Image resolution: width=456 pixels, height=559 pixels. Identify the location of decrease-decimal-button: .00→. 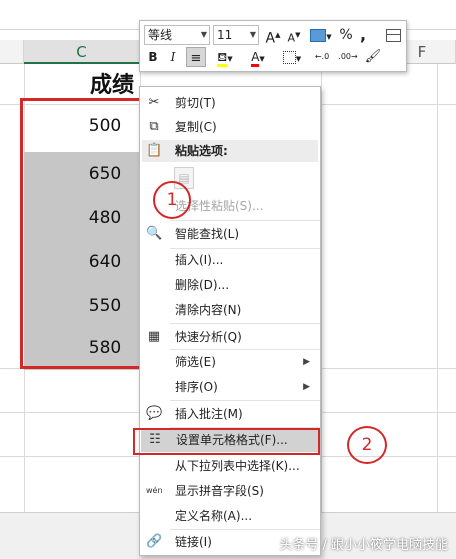
(348, 57).